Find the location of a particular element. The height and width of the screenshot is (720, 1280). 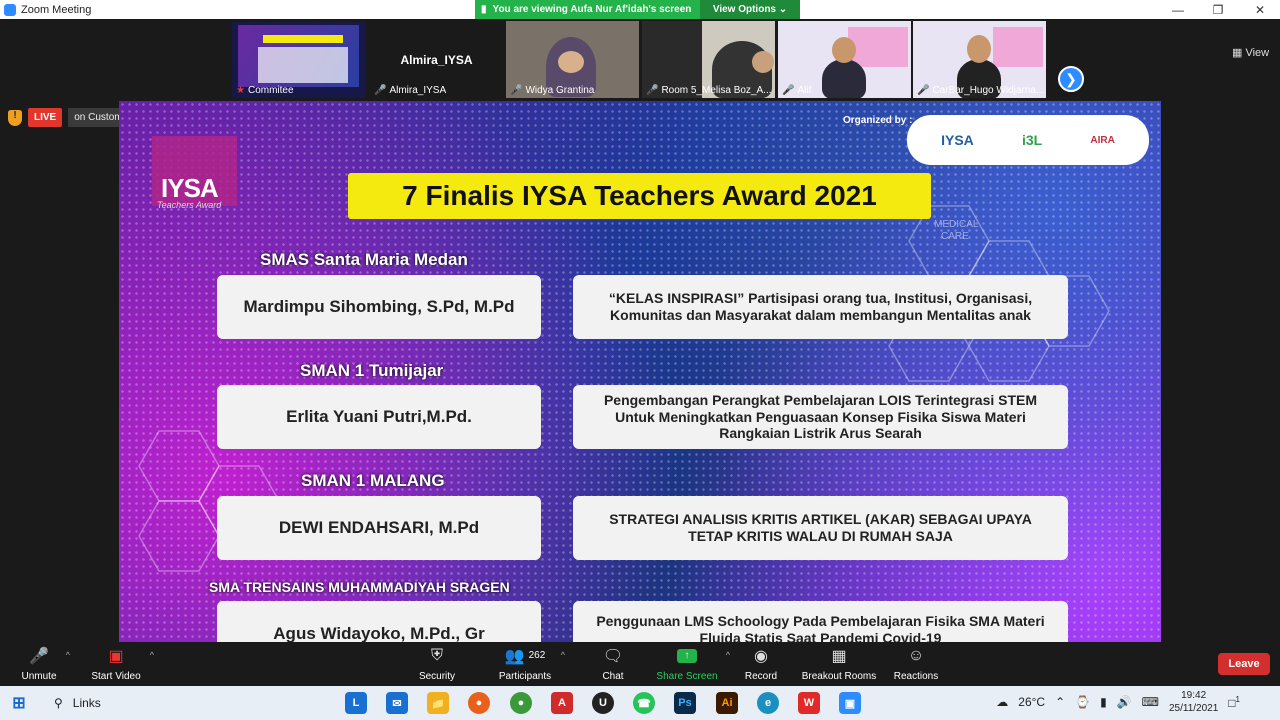

mail-icon: ✉ is located at coordinates (397, 703).